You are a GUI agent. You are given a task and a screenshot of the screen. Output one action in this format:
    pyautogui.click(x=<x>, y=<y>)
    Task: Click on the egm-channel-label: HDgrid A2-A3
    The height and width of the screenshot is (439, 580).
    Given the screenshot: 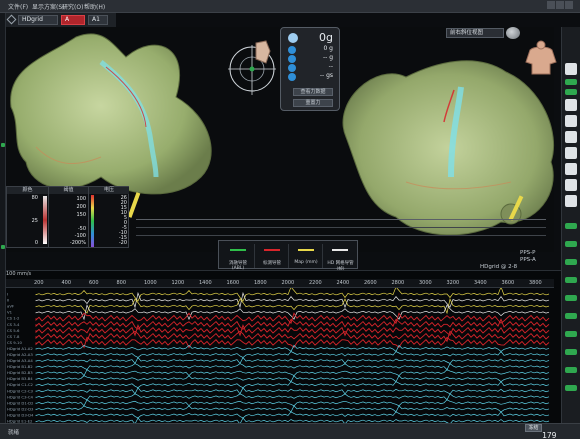 What is the action you would take?
    pyautogui.click(x=20, y=354)
    